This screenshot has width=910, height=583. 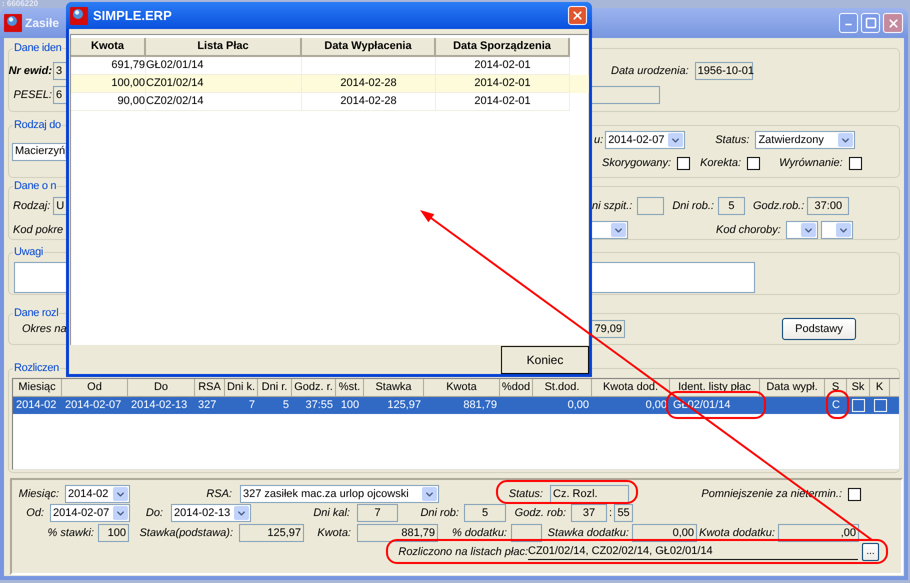 I want to click on text-field: 125,97, so click(x=271, y=533).